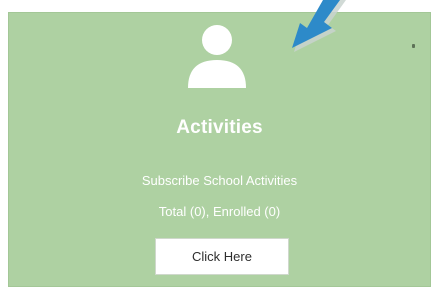 Image resolution: width=431 pixels, height=287 pixels. I want to click on card-title: Activities, so click(219, 127).